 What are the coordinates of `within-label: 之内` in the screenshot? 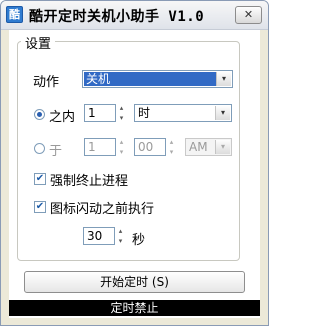 It's located at (62, 117).